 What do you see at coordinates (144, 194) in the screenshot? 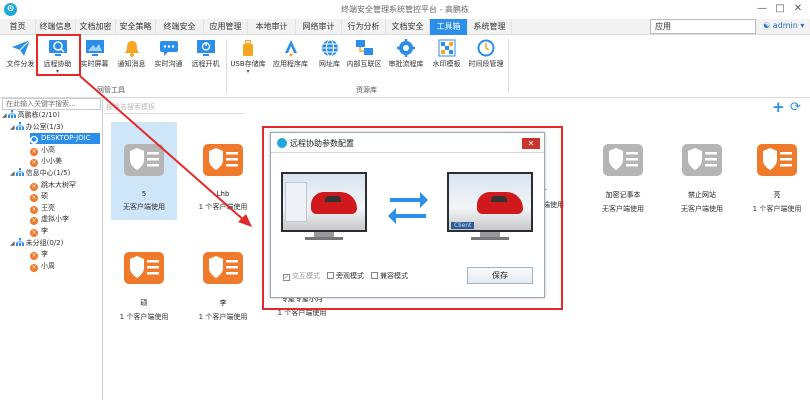
I see `card-title: 5` at bounding box center [144, 194].